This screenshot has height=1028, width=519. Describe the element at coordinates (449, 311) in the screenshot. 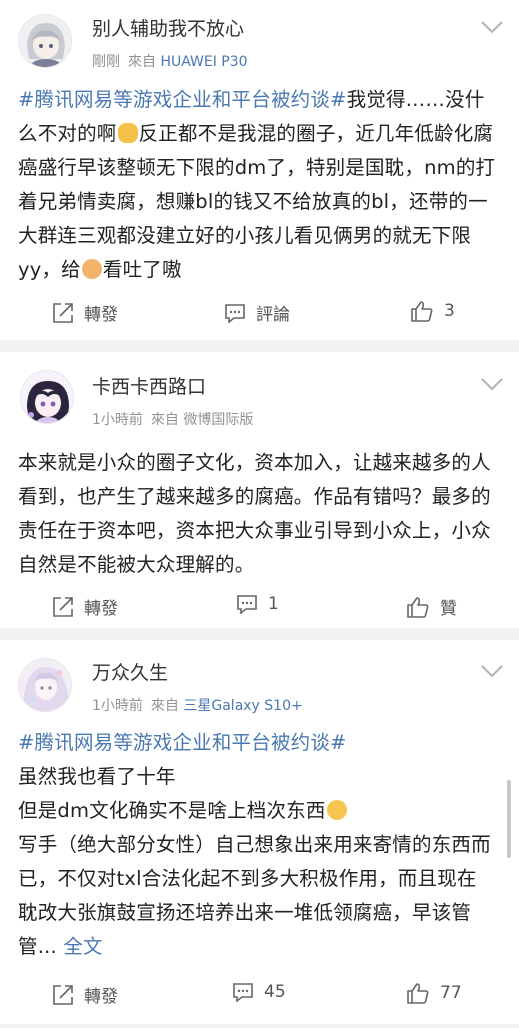

I see `like-count: 3` at that location.